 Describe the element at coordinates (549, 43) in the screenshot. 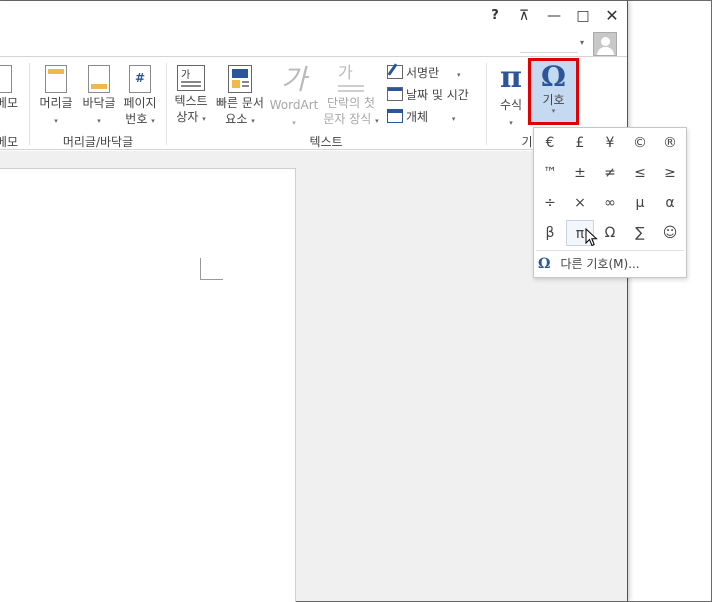

I see `account-name-box` at that location.